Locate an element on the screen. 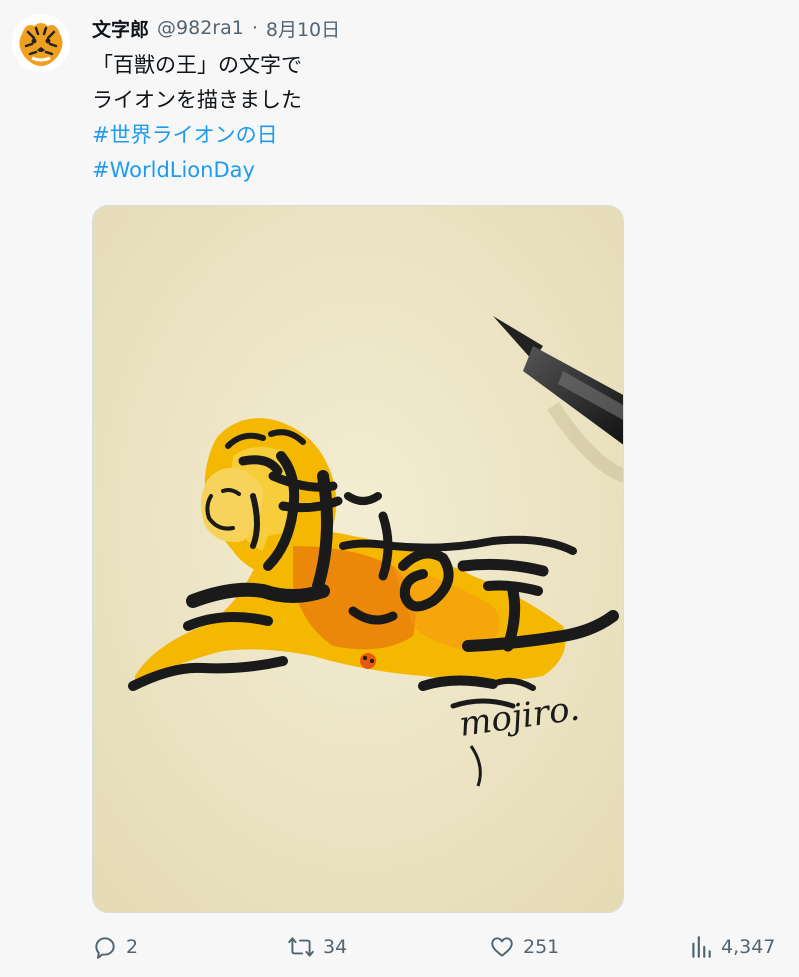 Image resolution: width=799 pixels, height=977 pixels. author-avatar is located at coordinates (41, 43).